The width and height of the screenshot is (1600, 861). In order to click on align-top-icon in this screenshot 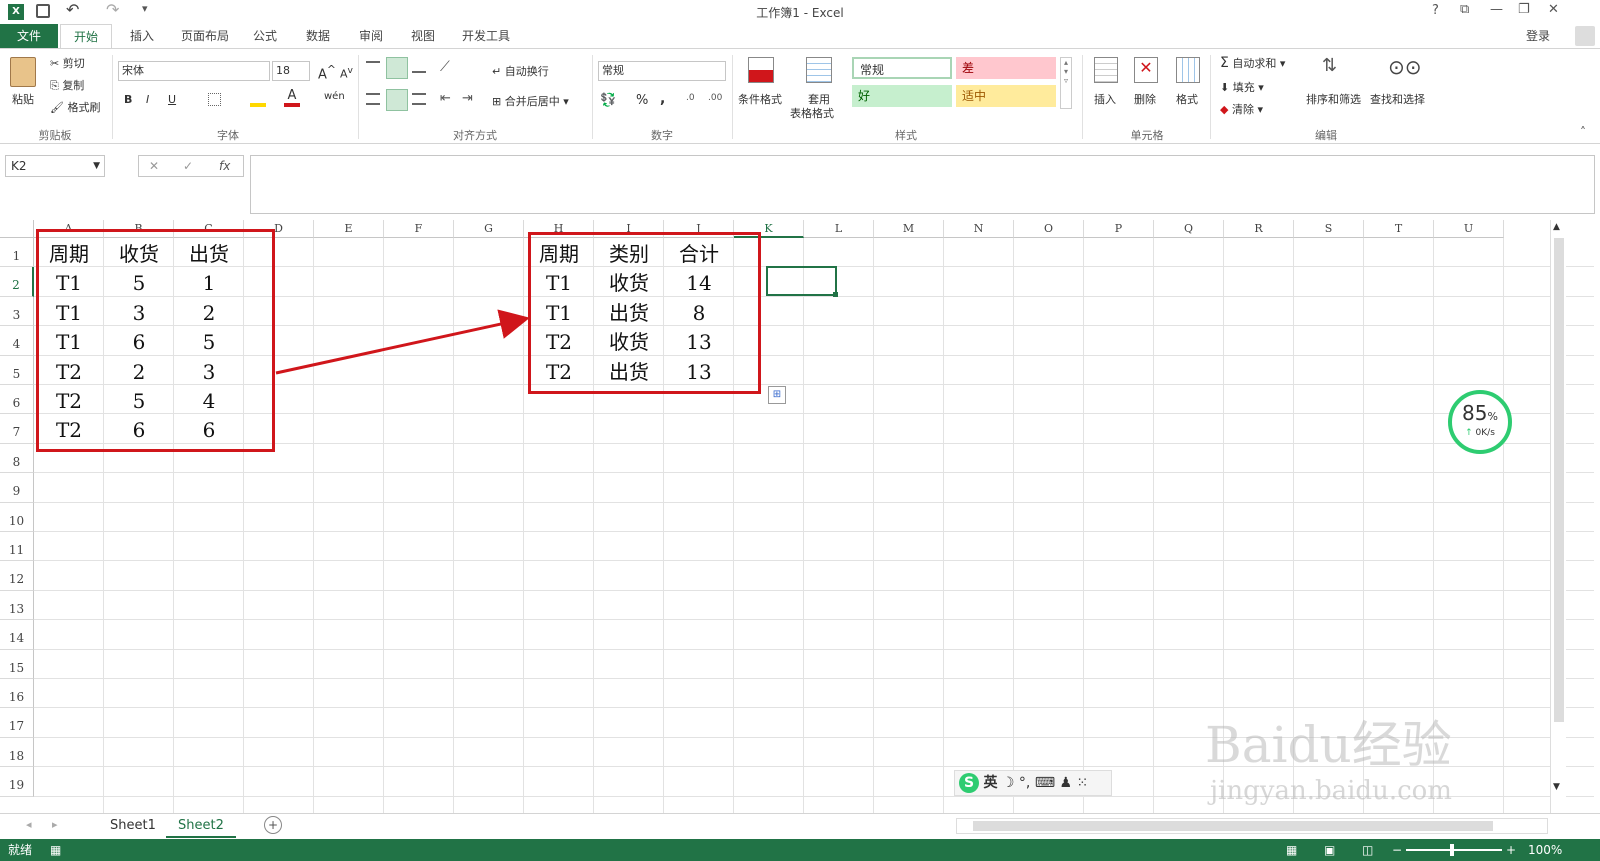, I will do `click(373, 67)`.